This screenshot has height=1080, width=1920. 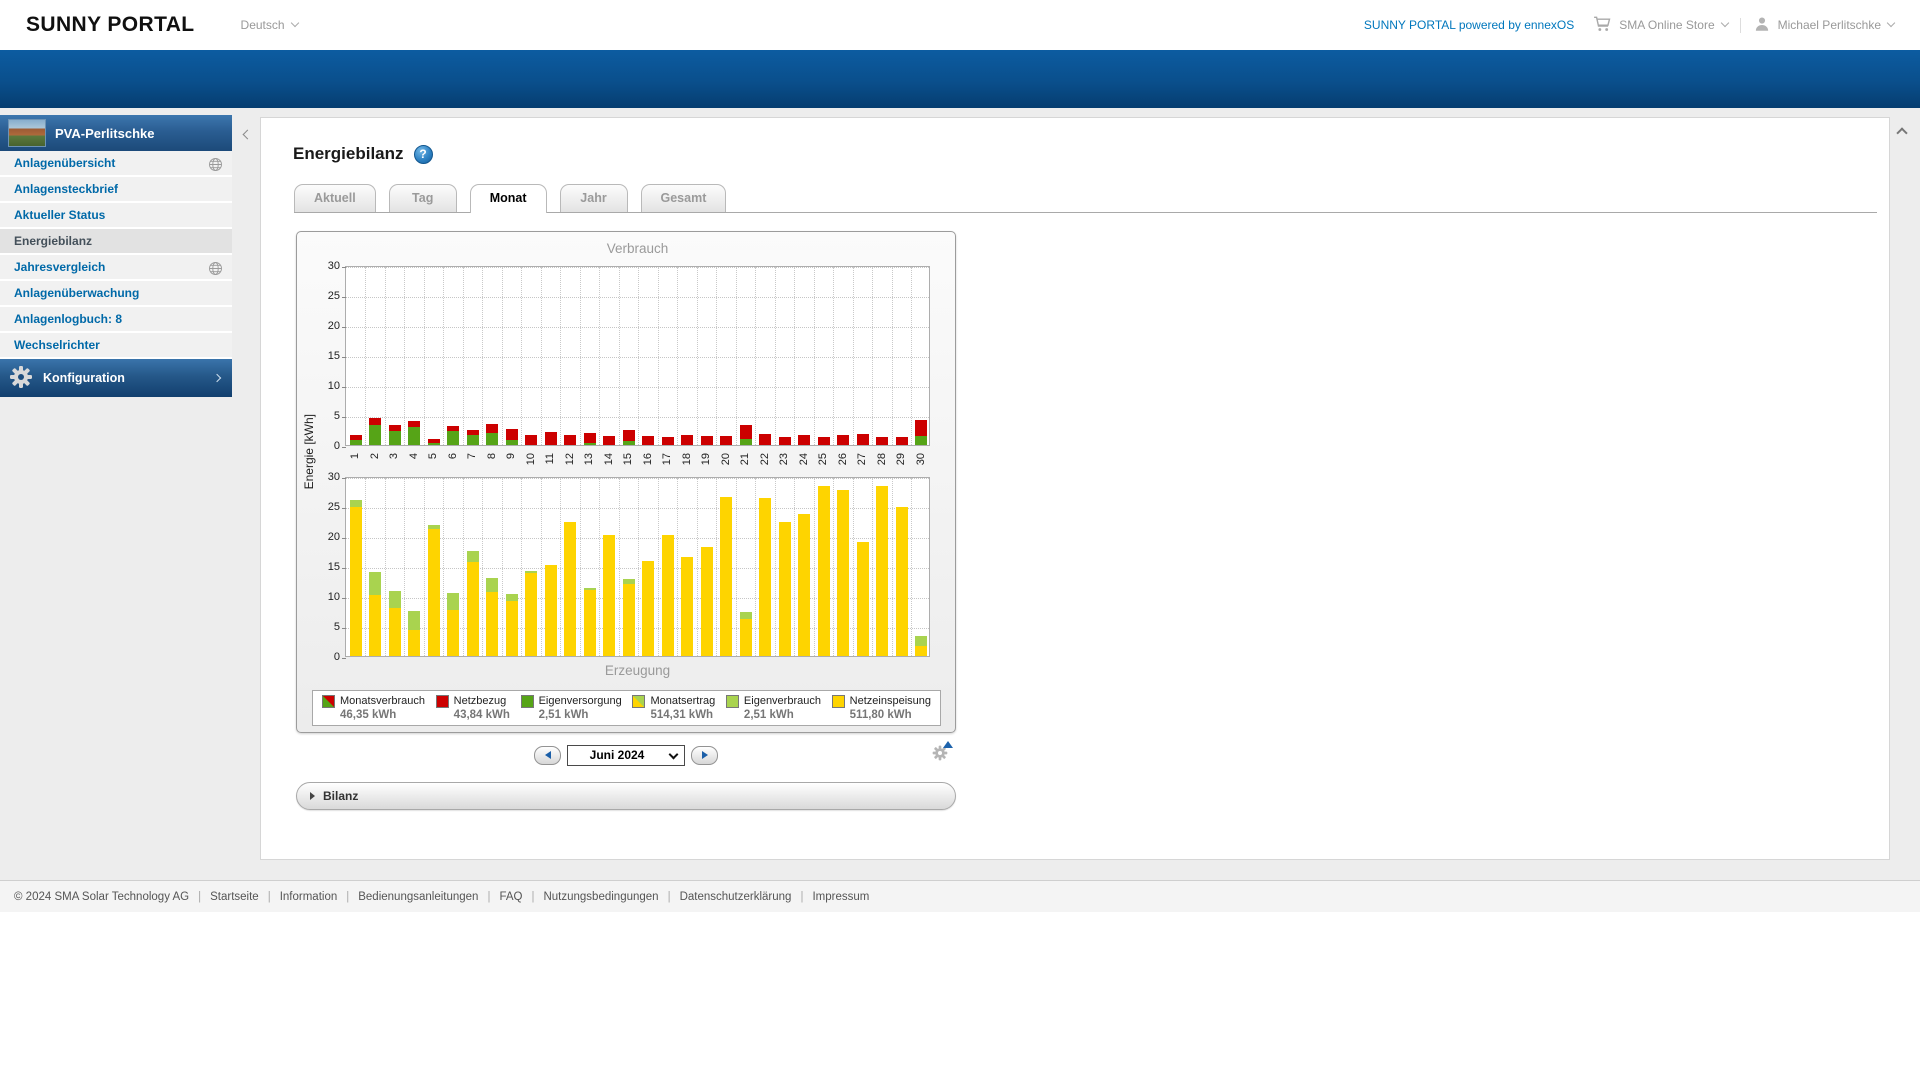 I want to click on sidebar-item-aktueller-status: Aktueller Status, so click(x=116, y=216).